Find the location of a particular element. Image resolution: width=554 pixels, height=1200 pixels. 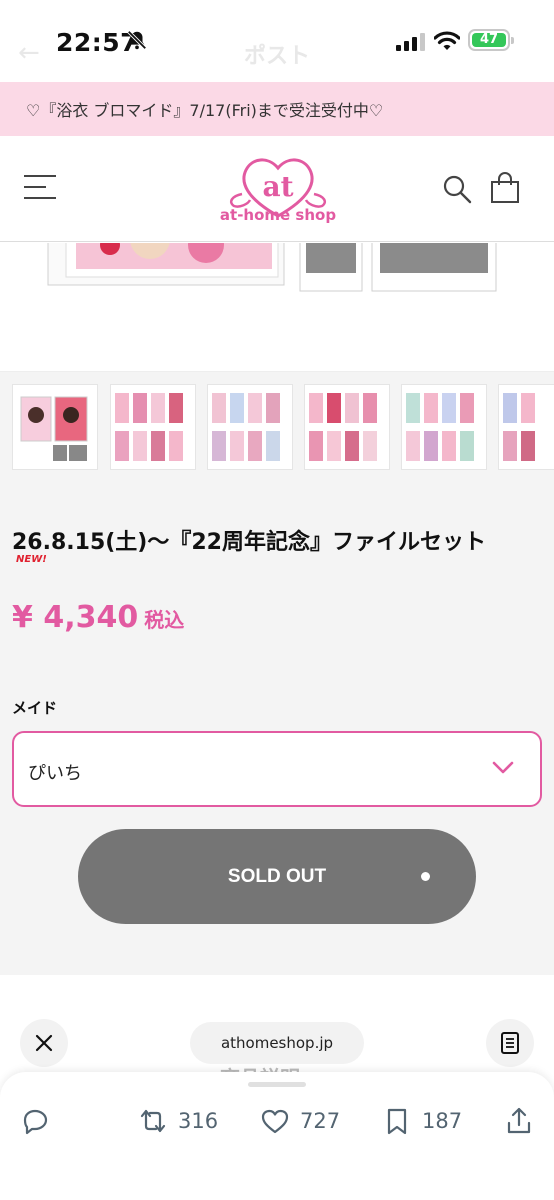

sold-out-label: SOLD OUT is located at coordinates (277, 876).